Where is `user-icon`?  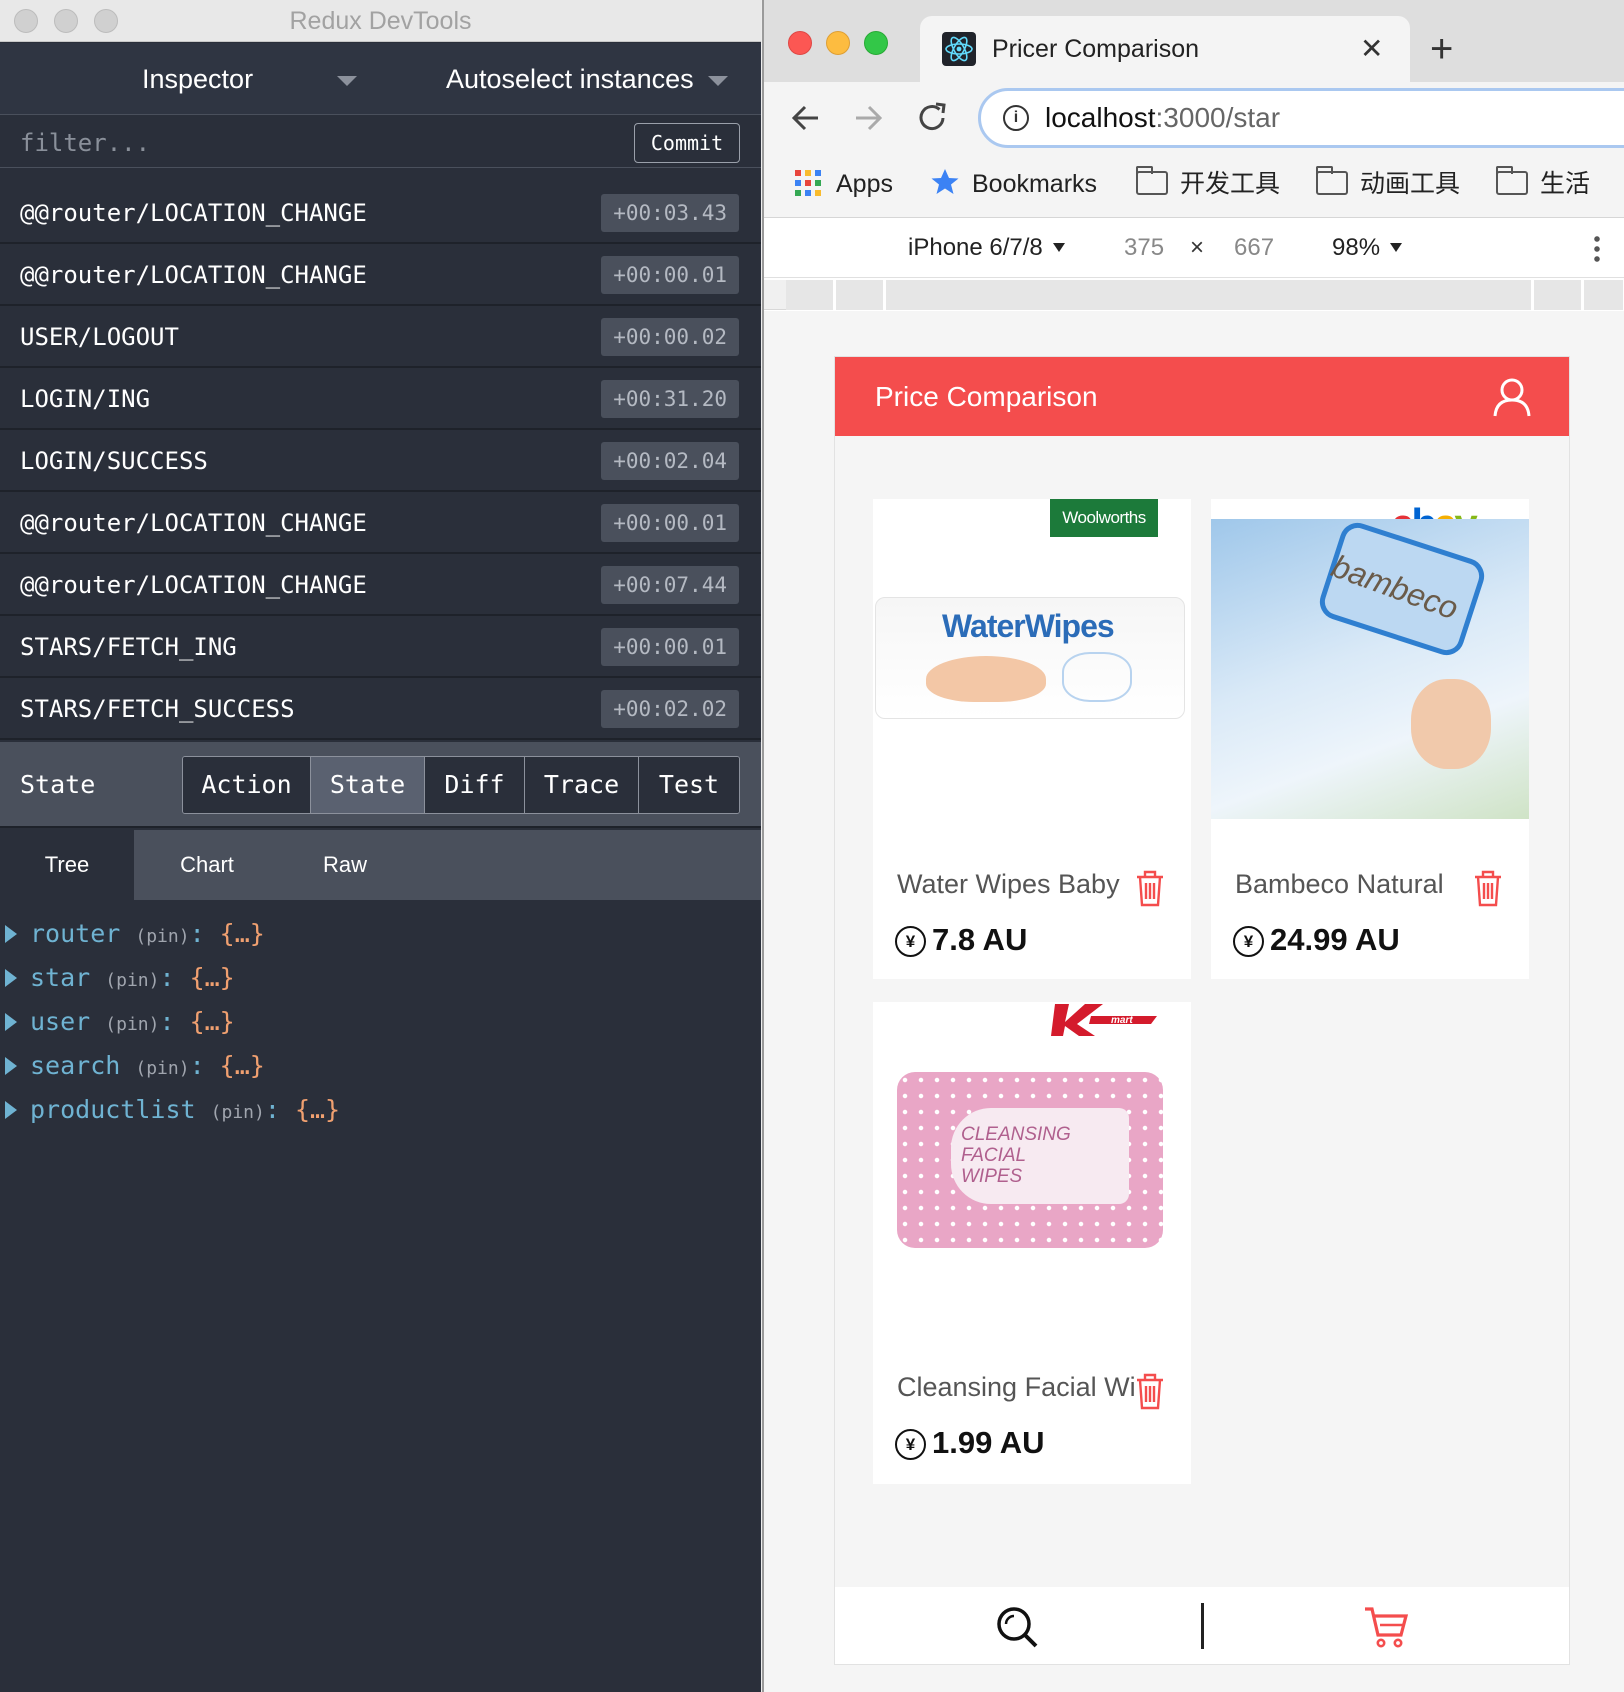
user-icon is located at coordinates (1512, 397).